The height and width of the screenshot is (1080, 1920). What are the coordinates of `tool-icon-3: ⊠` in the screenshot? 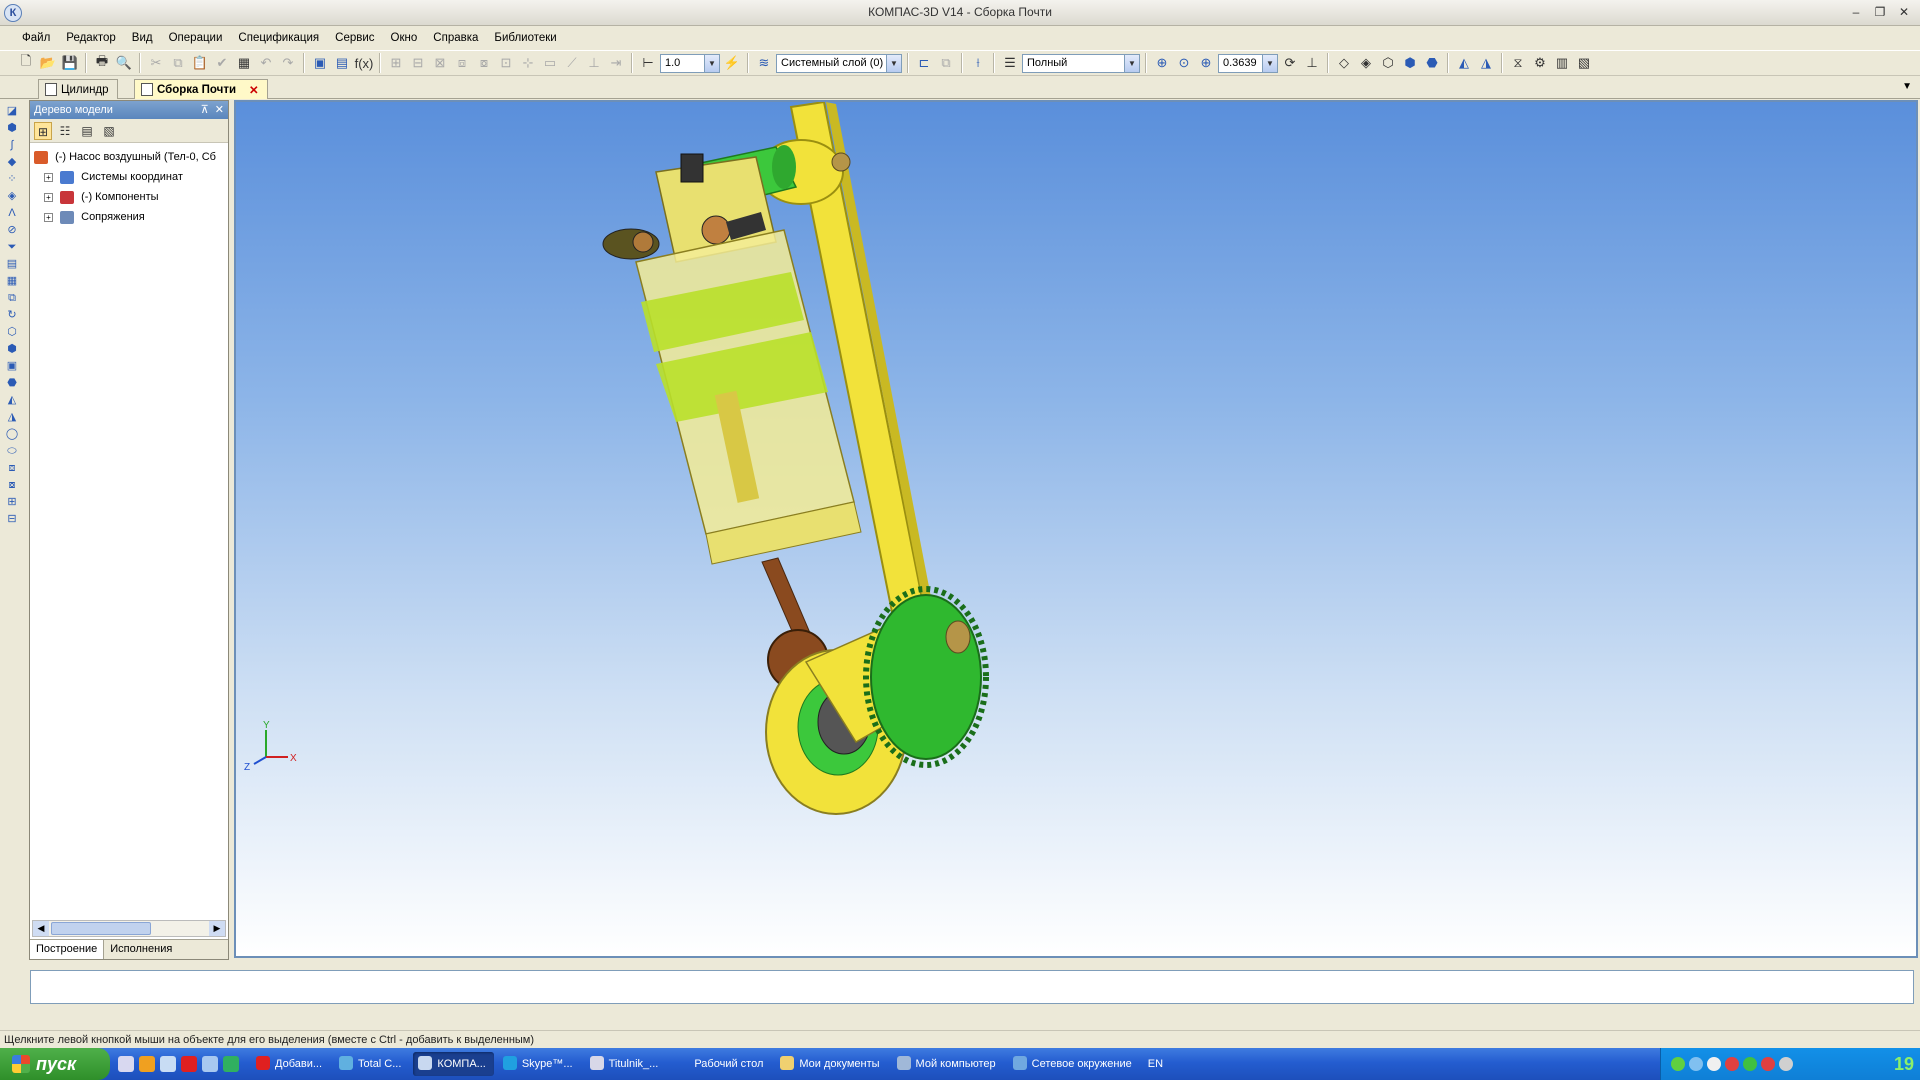 It's located at (440, 63).